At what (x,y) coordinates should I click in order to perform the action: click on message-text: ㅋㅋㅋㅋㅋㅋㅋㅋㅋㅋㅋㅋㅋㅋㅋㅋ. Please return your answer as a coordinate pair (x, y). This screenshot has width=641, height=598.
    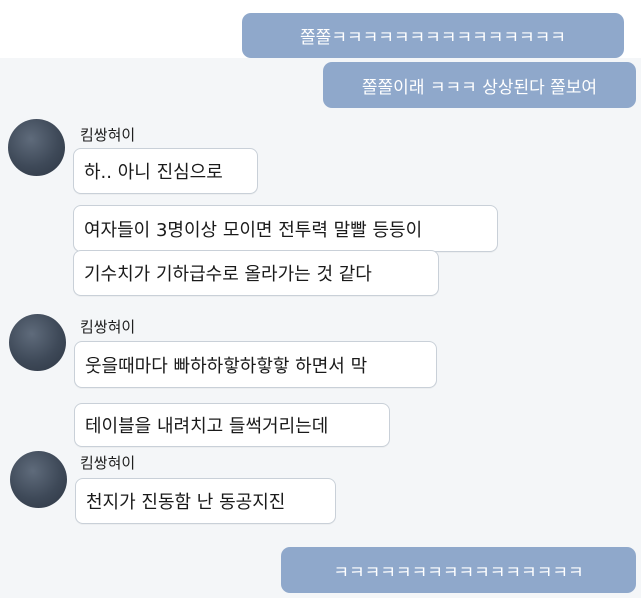
    Looking at the image, I should click on (458, 572).